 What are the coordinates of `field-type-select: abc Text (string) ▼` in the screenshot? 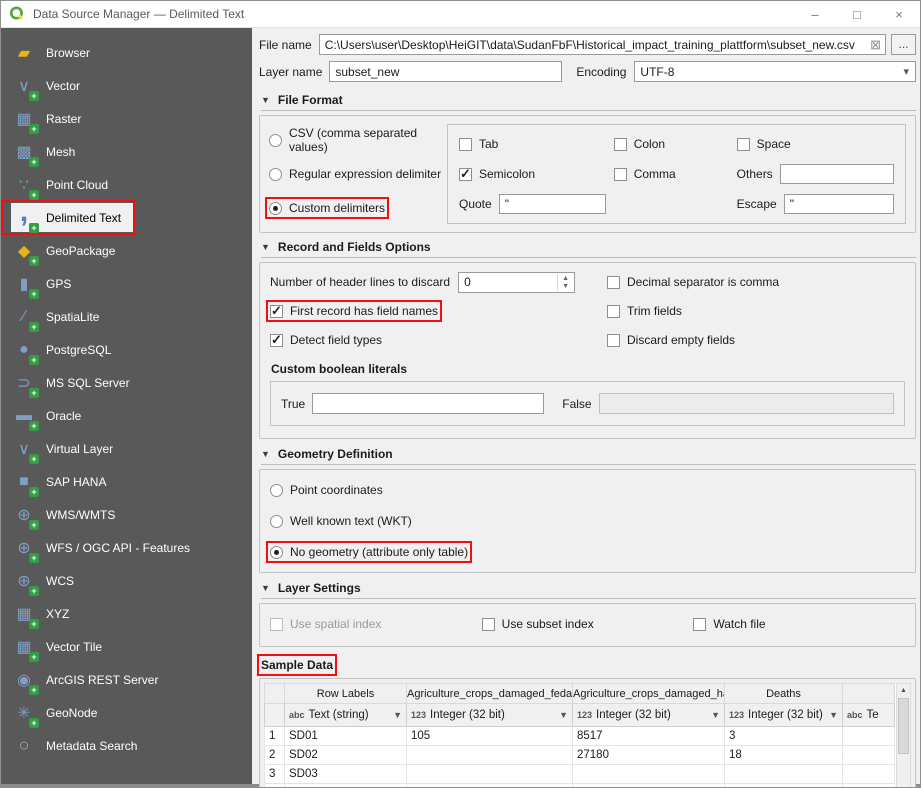 It's located at (345, 715).